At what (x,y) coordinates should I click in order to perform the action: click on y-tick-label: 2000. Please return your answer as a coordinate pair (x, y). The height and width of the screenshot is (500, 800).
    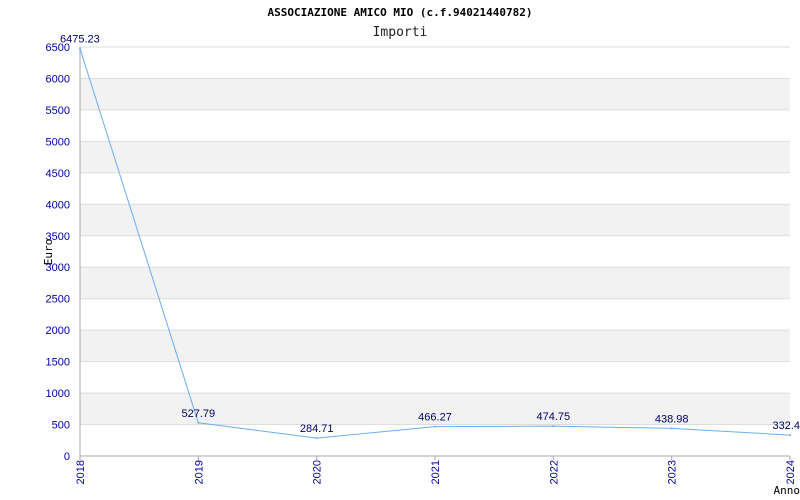
    Looking at the image, I should click on (58, 331).